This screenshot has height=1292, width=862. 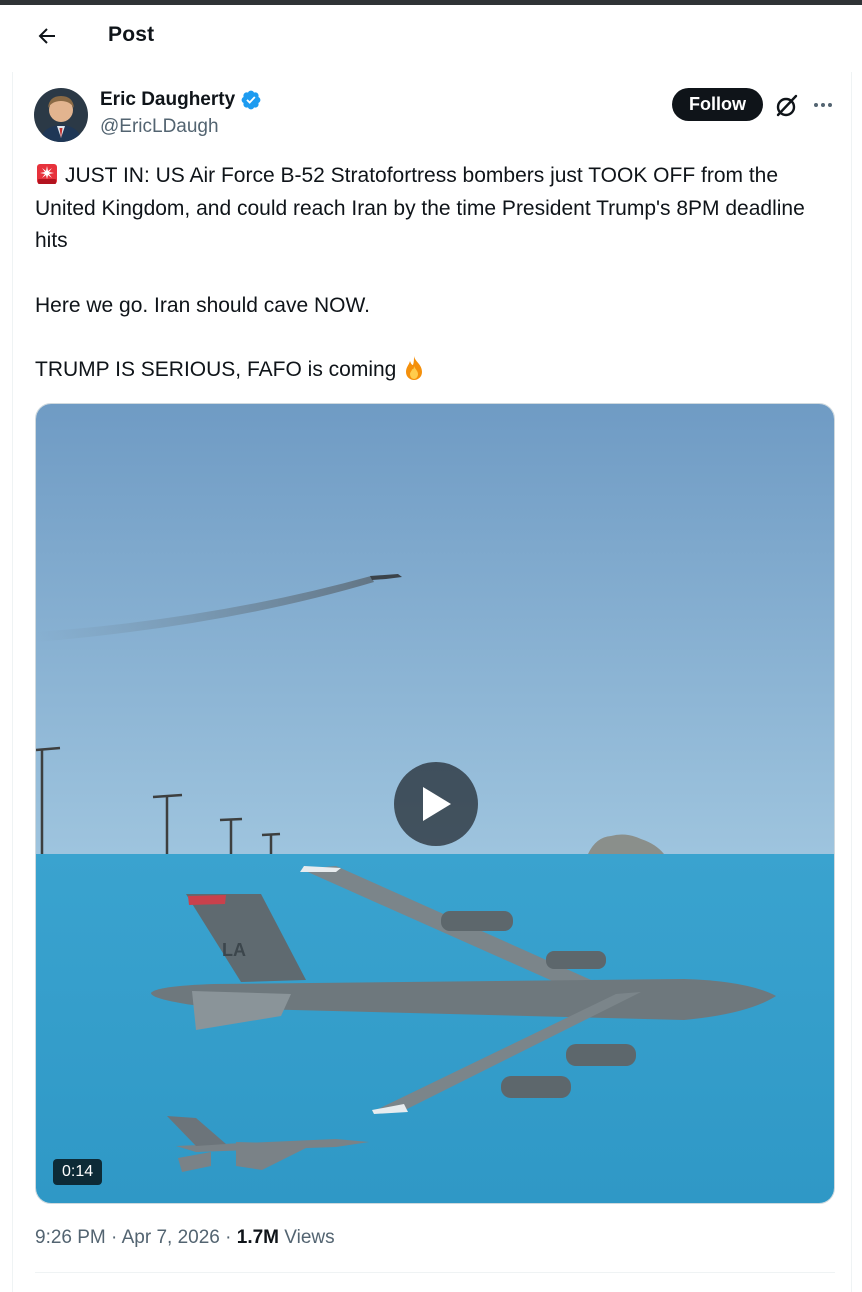 I want to click on avatar, so click(x=61, y=115).